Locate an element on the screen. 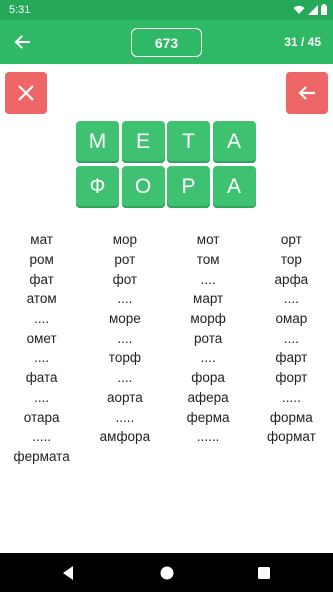 This screenshot has height=592, width=333. word-cell: торф is located at coordinates (124, 358).